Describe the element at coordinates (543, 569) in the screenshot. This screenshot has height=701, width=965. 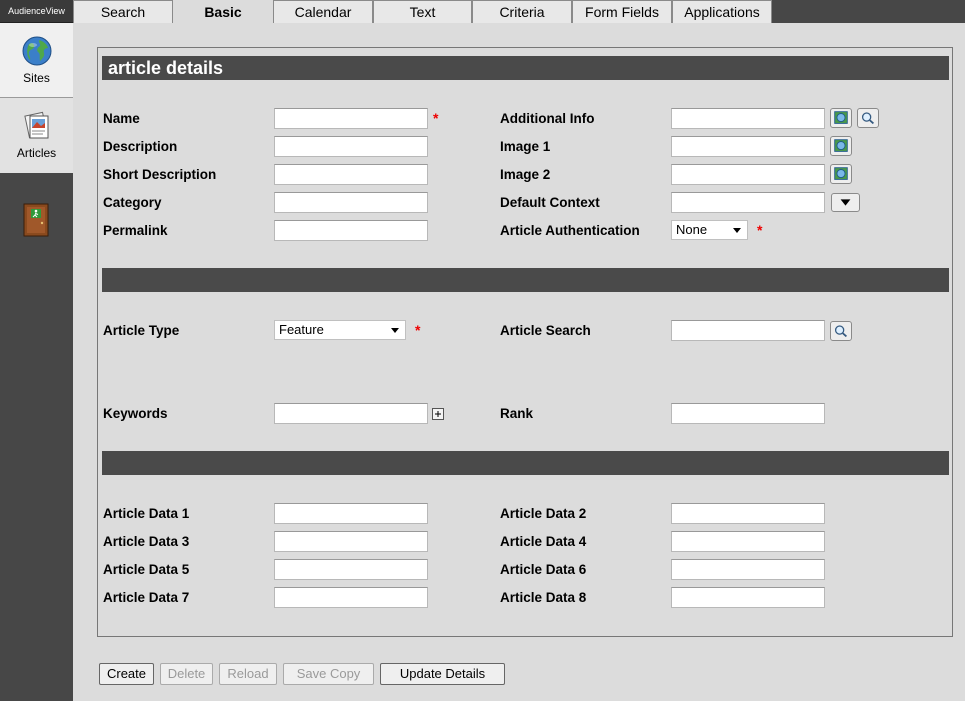
I see `article-data-6-label: Article Data 6` at that location.